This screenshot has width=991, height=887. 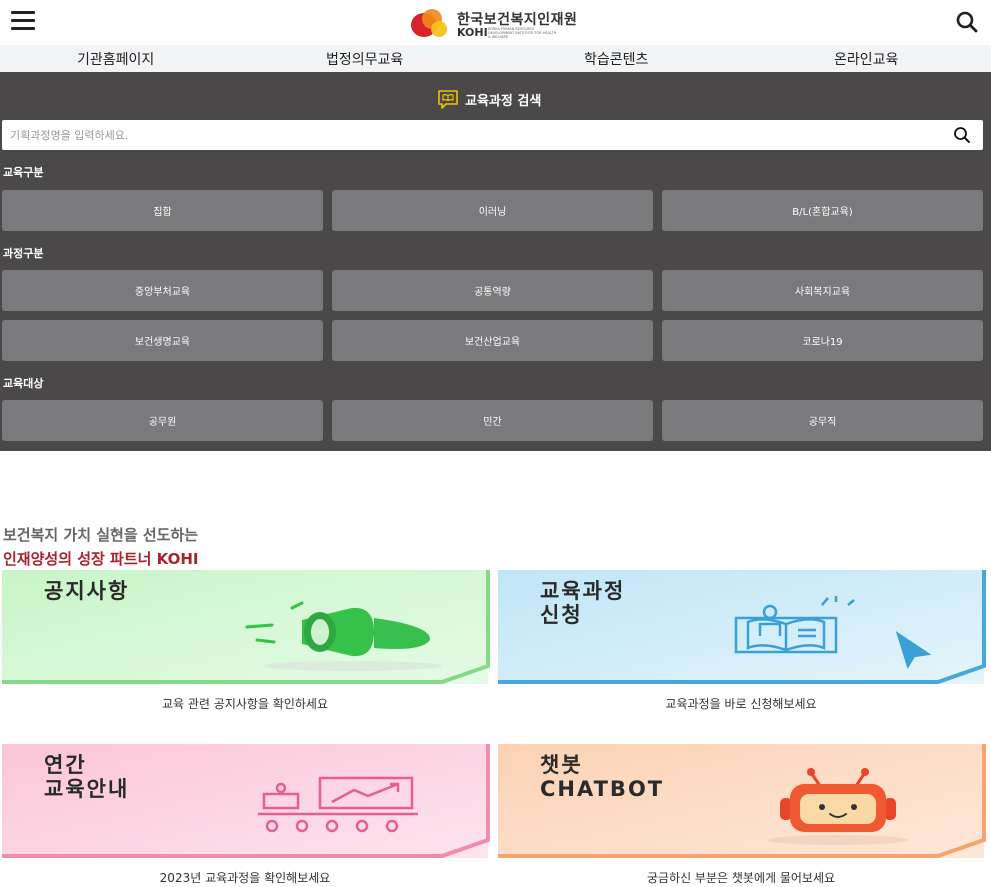 What do you see at coordinates (741, 704) in the screenshot?
I see `card-course-application-description: 교육과정을 바로 신청해보세요` at bounding box center [741, 704].